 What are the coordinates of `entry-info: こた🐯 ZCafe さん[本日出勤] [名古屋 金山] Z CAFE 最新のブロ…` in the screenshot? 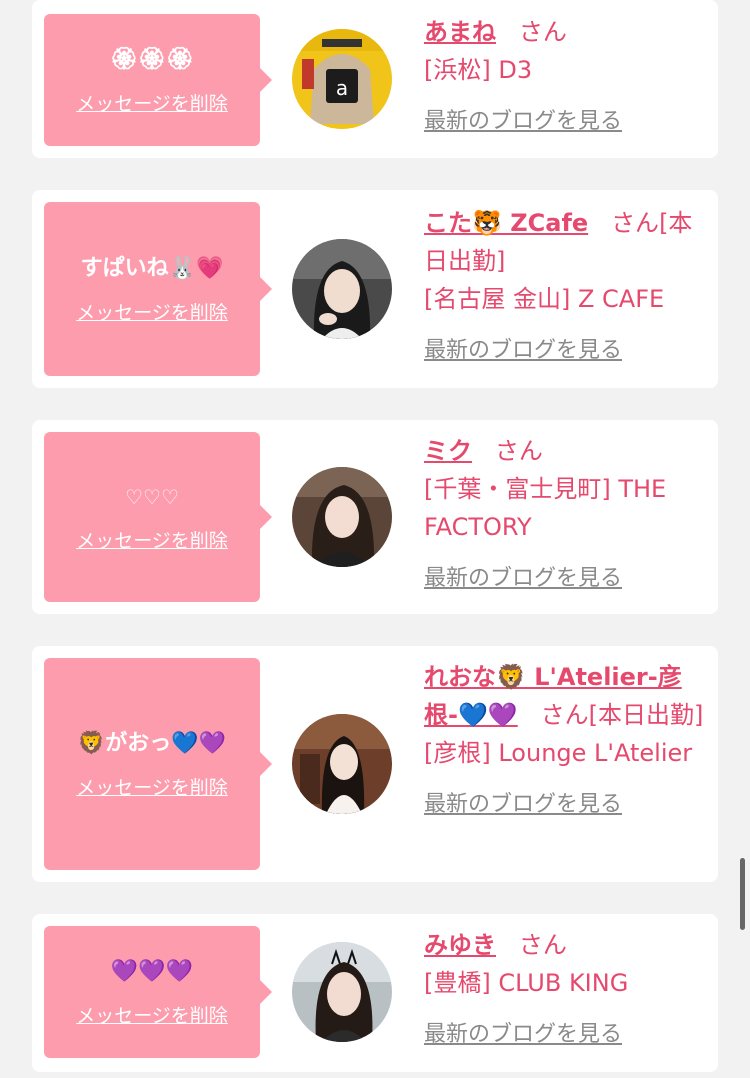 It's located at (567, 287).